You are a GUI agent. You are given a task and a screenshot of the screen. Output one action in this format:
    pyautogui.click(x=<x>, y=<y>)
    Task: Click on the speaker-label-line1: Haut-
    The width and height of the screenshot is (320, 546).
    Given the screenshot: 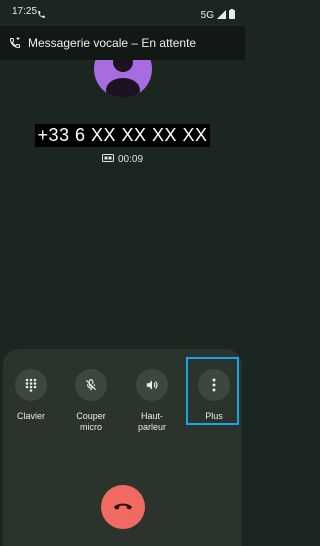 What is the action you would take?
    pyautogui.click(x=151, y=416)
    